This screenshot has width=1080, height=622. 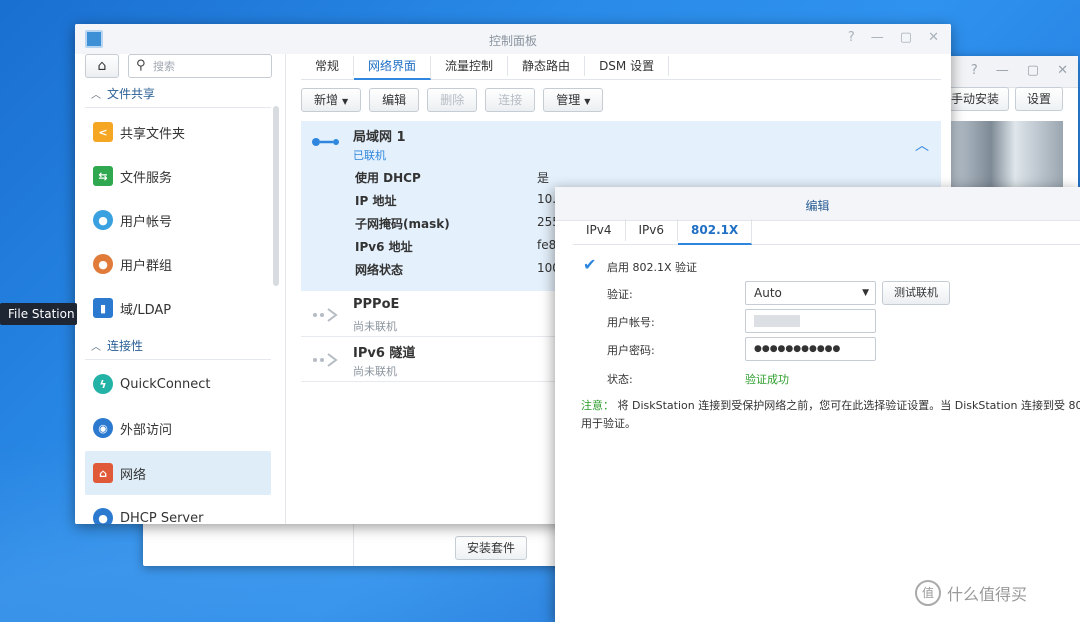 What do you see at coordinates (103, 308) in the screenshot?
I see `domain-ldap-icon: ▮` at bounding box center [103, 308].